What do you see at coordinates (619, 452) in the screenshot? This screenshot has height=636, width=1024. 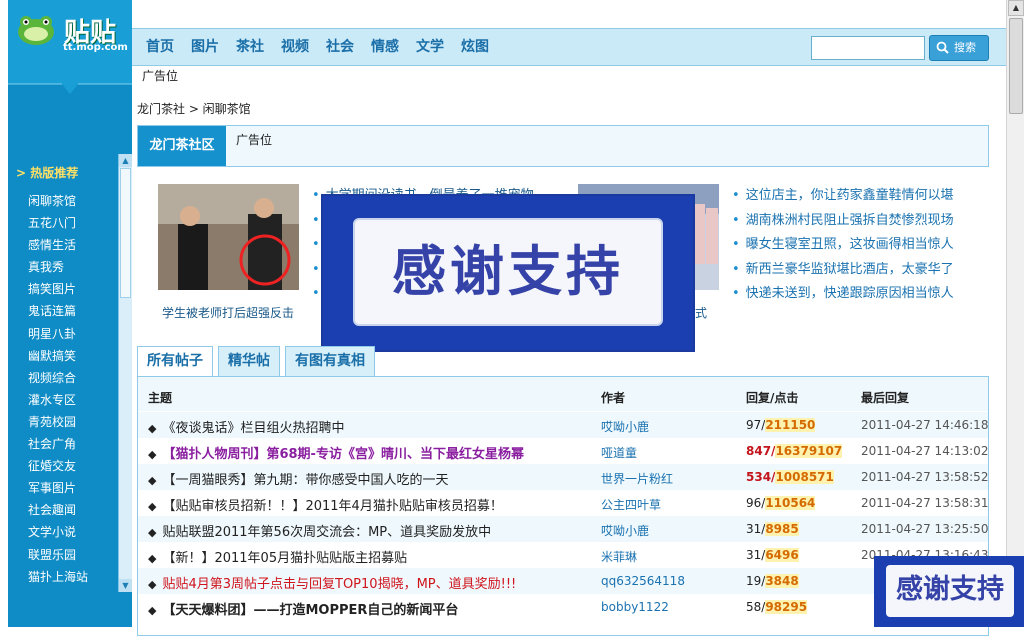 I see `post-author: 哑道童` at bounding box center [619, 452].